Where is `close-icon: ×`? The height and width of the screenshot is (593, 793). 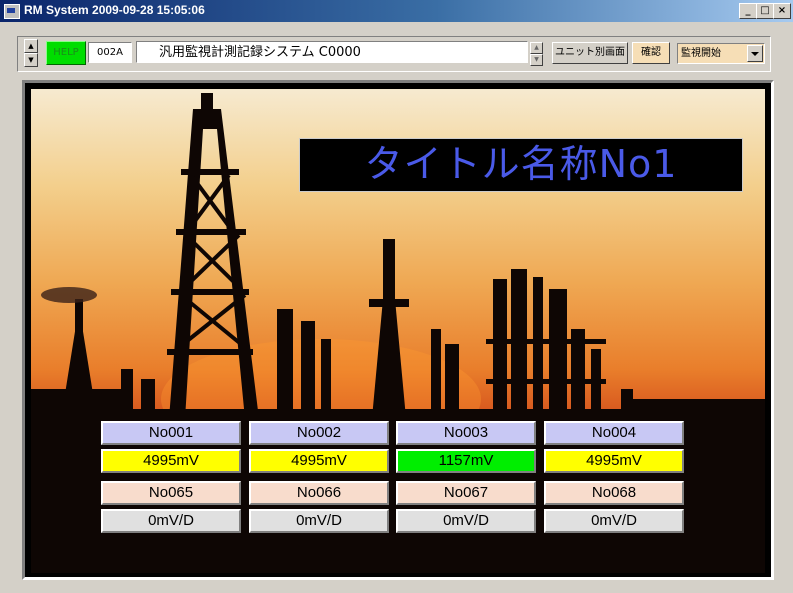 close-icon: × is located at coordinates (782, 11).